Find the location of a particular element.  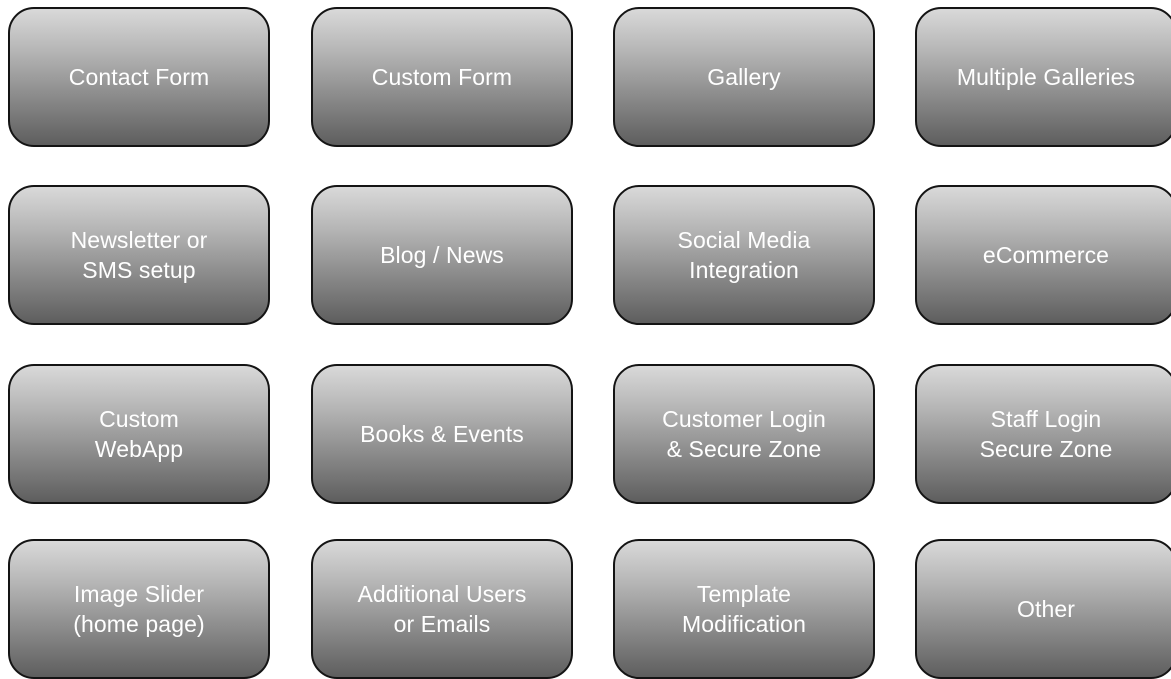

tile-label: Additional Users or Emails is located at coordinates (442, 609).